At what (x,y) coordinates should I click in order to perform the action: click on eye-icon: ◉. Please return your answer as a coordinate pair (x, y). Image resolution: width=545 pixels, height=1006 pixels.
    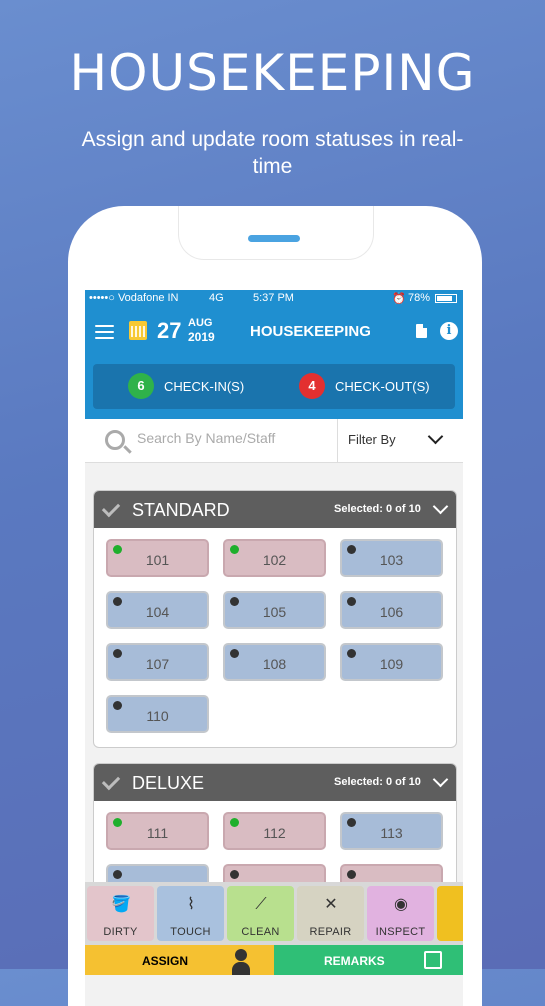
    Looking at the image, I should click on (401, 904).